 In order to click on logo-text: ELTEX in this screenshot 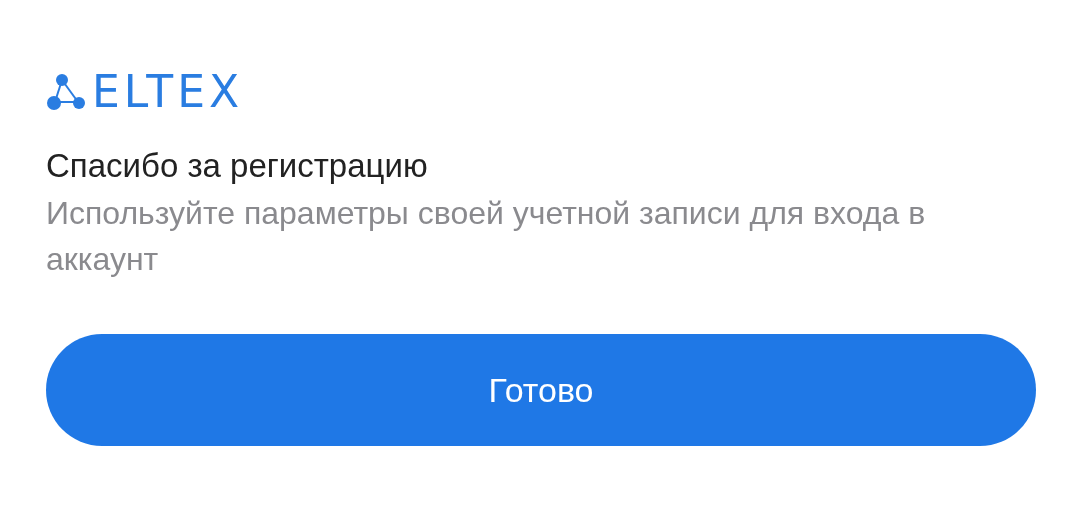, I will do `click(168, 92)`.